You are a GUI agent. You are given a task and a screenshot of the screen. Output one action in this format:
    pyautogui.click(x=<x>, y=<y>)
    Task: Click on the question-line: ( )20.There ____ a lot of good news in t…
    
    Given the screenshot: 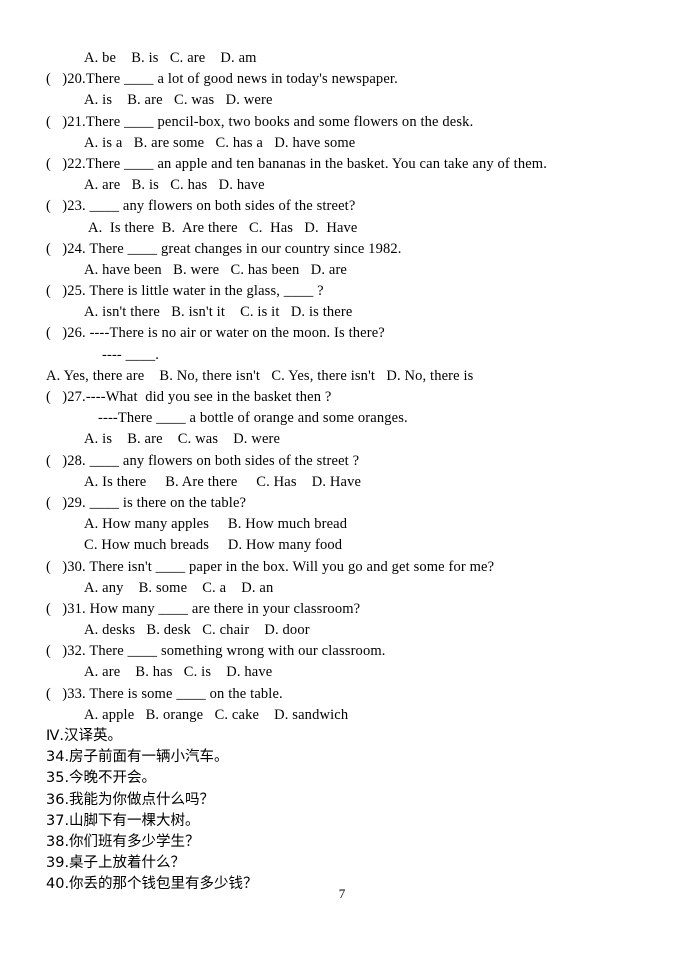 What is the action you would take?
    pyautogui.click(x=222, y=79)
    